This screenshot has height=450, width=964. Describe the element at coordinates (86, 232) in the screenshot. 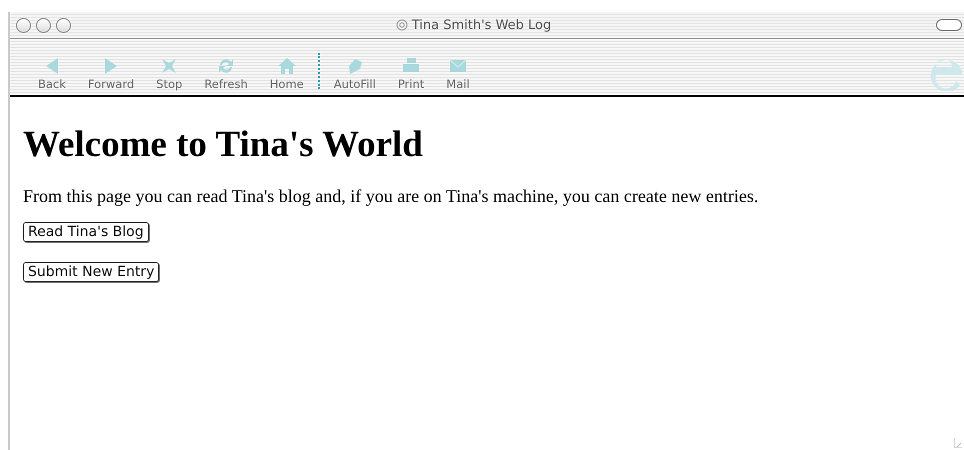

I see `form-button: Read Tina's Blog` at that location.